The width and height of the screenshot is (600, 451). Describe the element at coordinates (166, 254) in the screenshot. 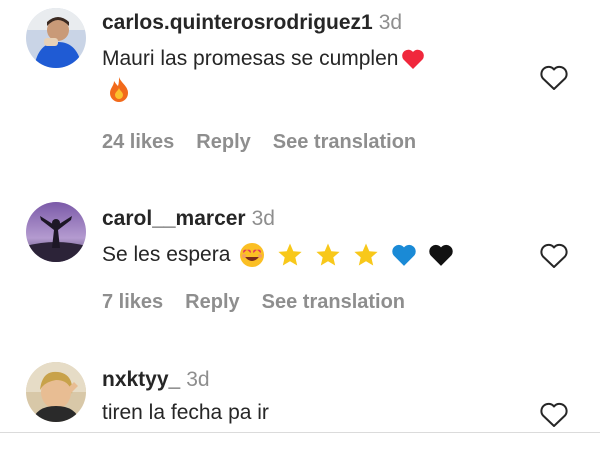

I see `comment-text: Se les espera` at that location.